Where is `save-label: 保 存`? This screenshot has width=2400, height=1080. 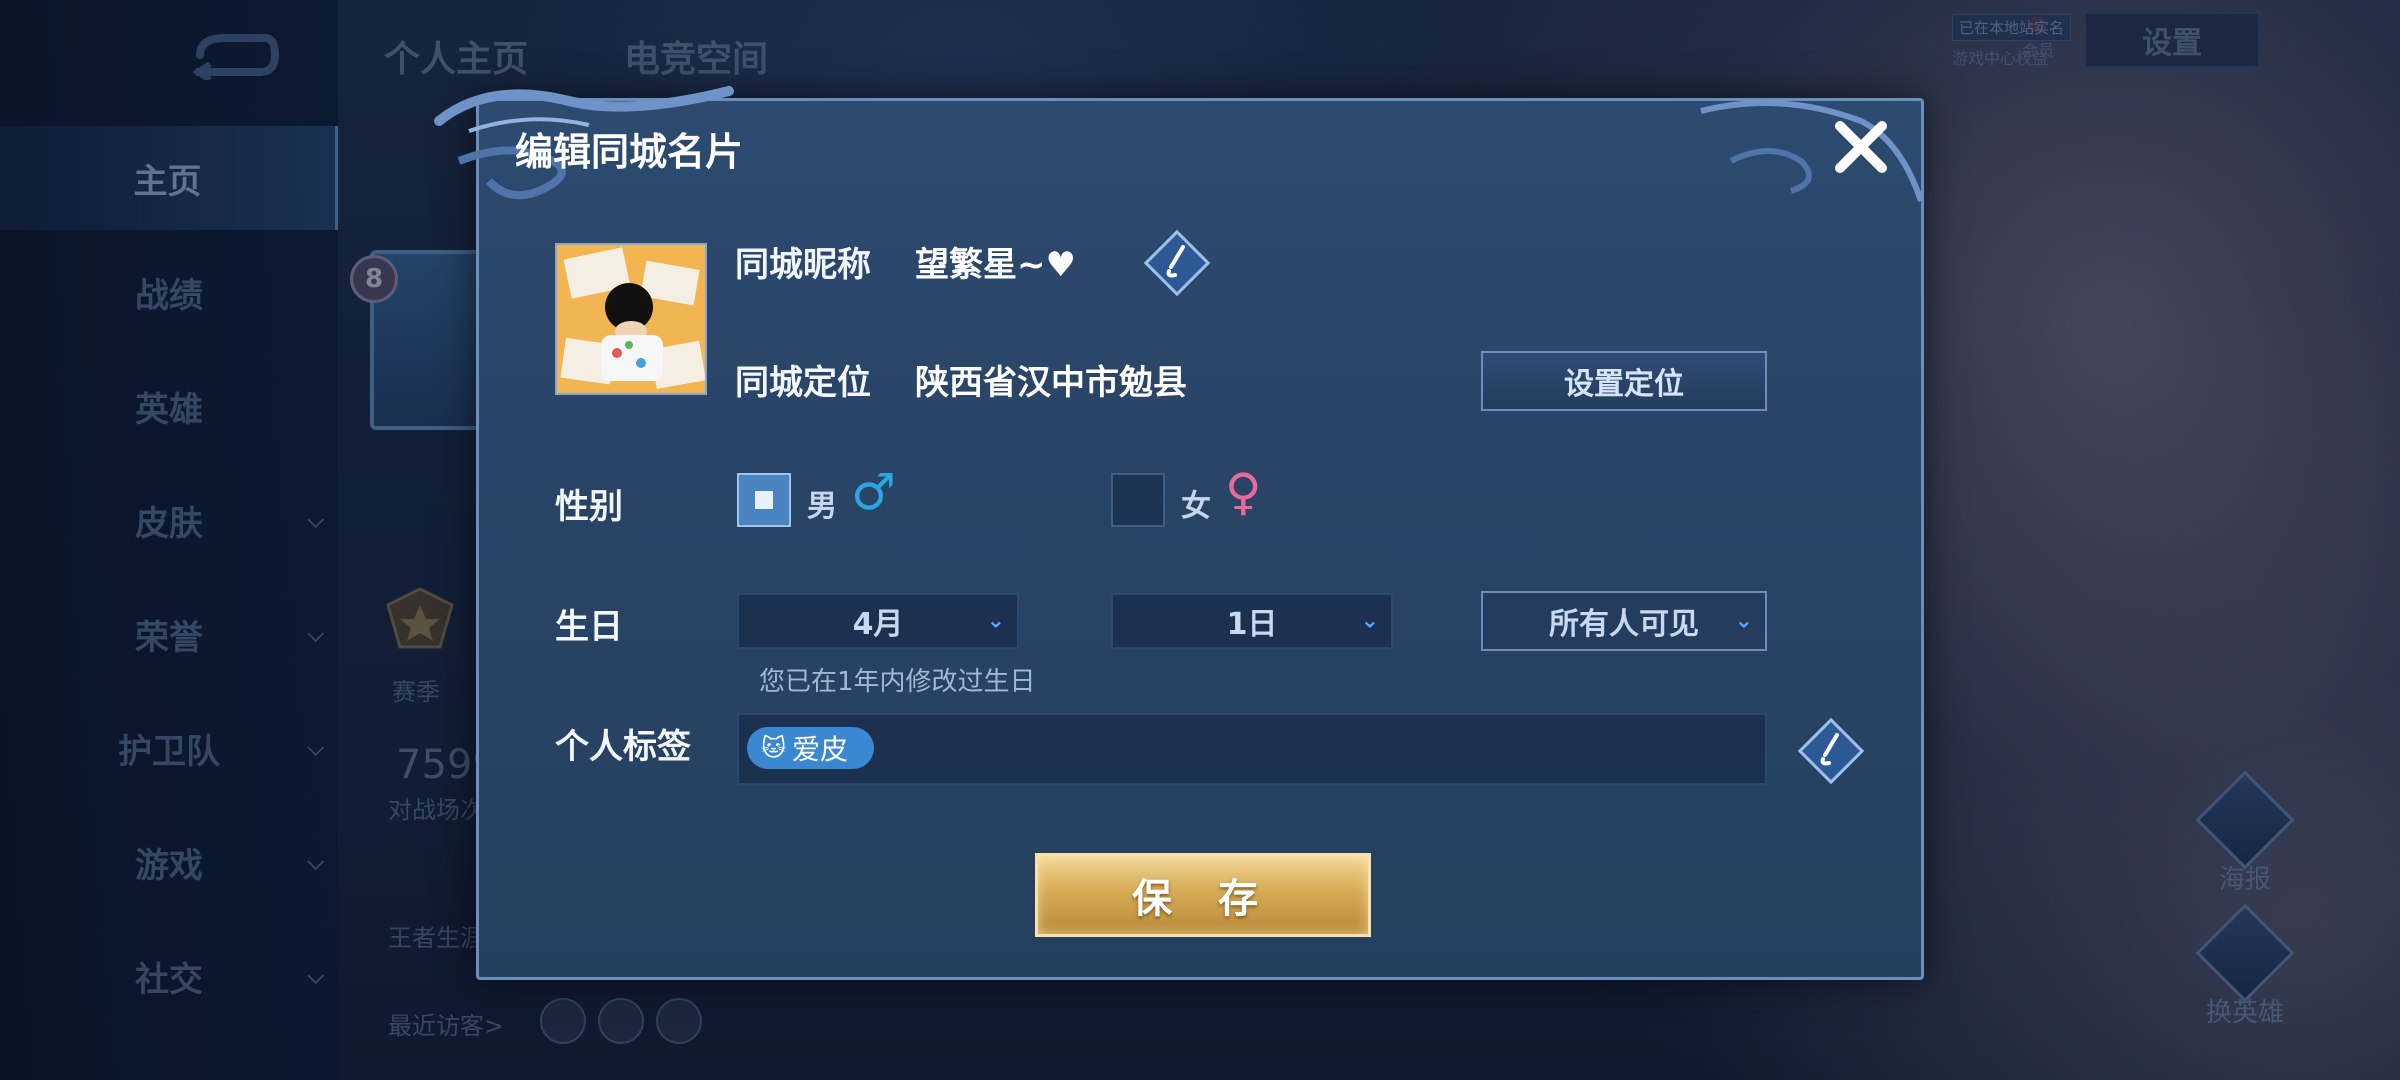
save-label: 保 存 is located at coordinates (1203, 899).